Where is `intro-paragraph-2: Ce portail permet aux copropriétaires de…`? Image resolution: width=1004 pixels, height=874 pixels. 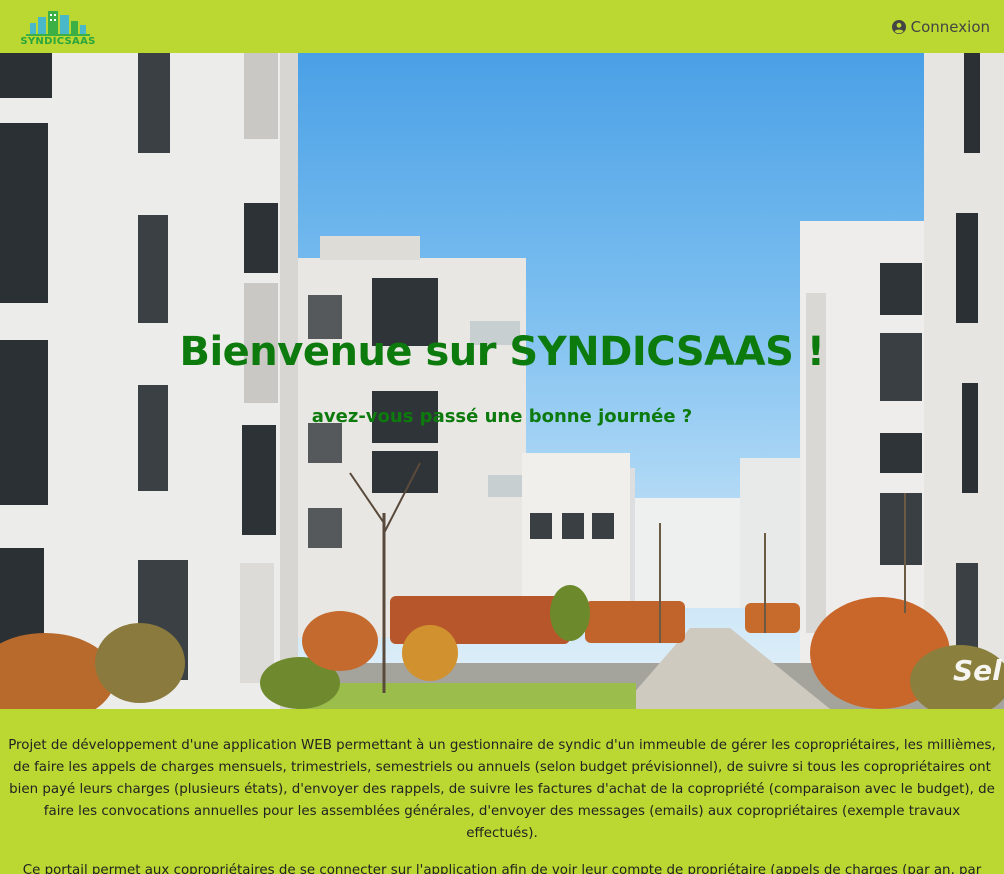
intro-paragraph-2: Ce portail permet aux copropriétaires de… is located at coordinates (502, 868).